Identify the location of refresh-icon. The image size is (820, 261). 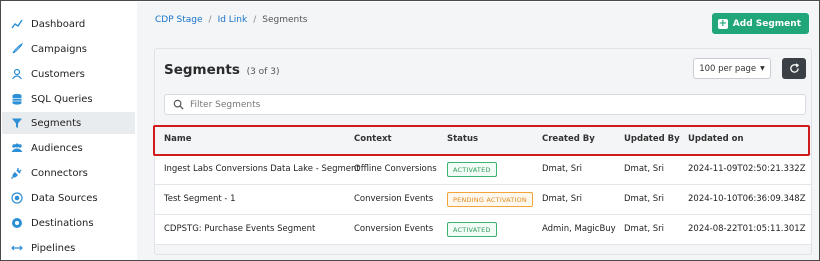
(794, 68).